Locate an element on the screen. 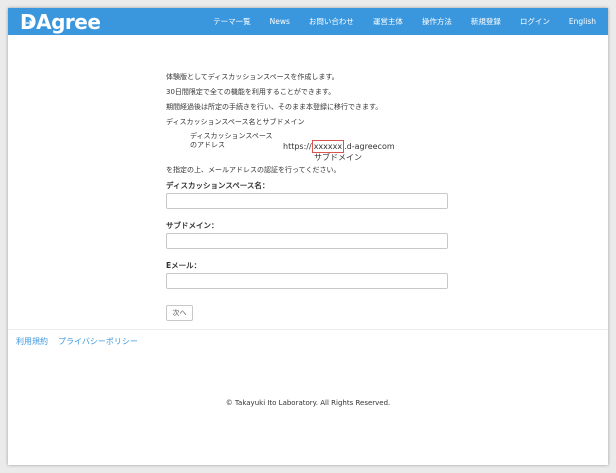 Image resolution: width=616 pixels, height=473 pixels. next-button: 次へ is located at coordinates (179, 313).